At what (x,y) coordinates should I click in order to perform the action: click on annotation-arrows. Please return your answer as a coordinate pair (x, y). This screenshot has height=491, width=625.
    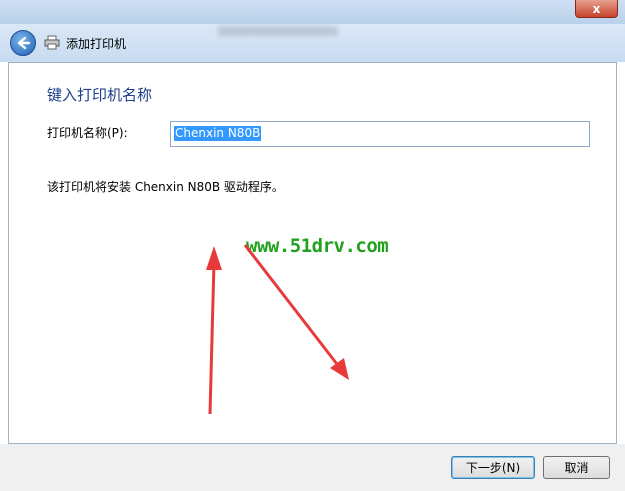
    Looking at the image, I should click on (277, 329).